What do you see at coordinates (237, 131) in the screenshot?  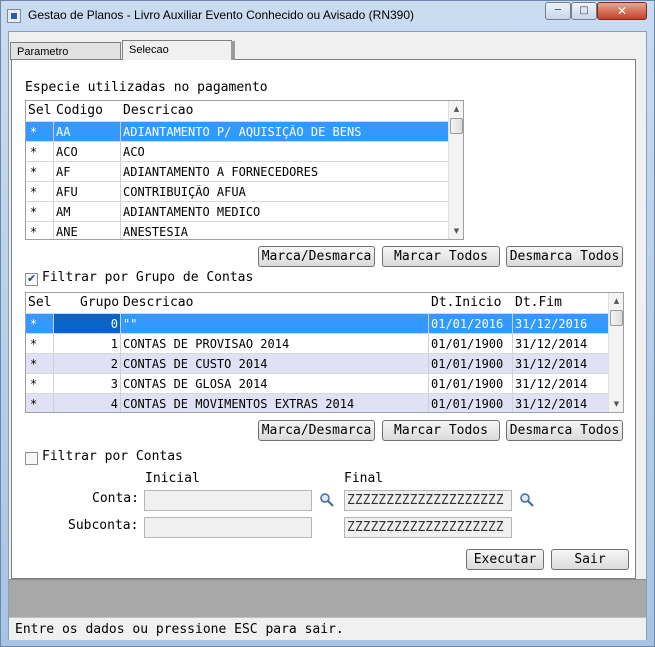 I see `especie-row: * AA ADIANTAMENTO P/ AQUISIÇÃO DE BENS` at bounding box center [237, 131].